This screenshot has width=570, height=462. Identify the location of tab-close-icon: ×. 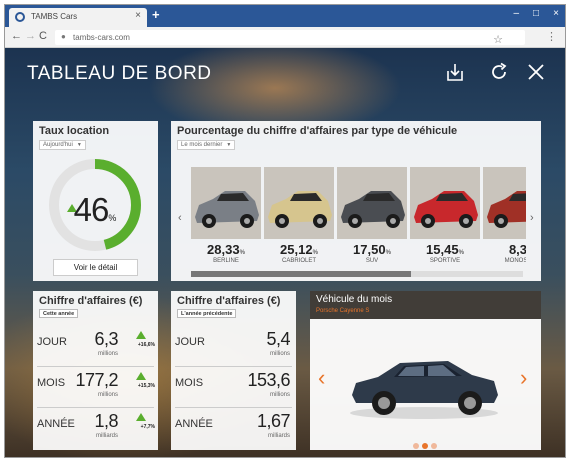
(138, 15).